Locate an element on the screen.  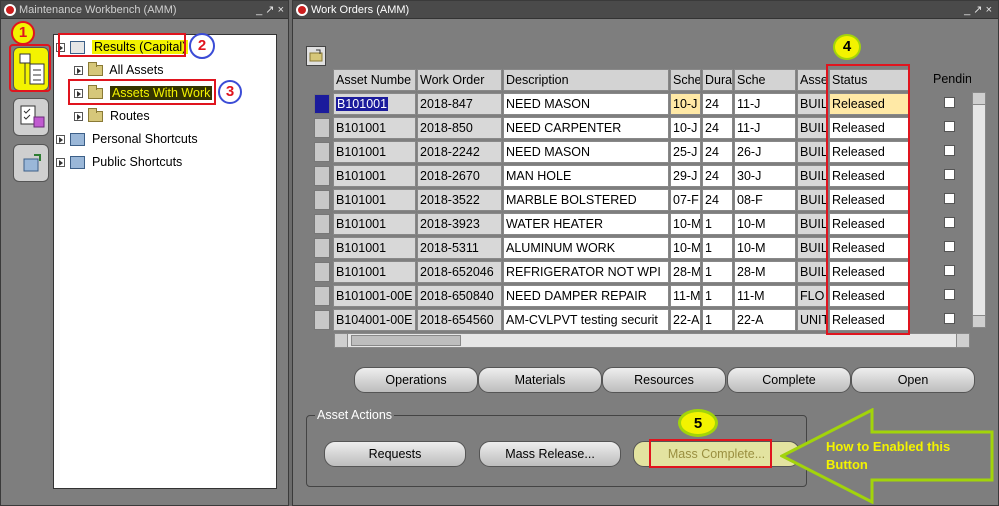
annotation-box-mass-complete is located at coordinates (710, 453).